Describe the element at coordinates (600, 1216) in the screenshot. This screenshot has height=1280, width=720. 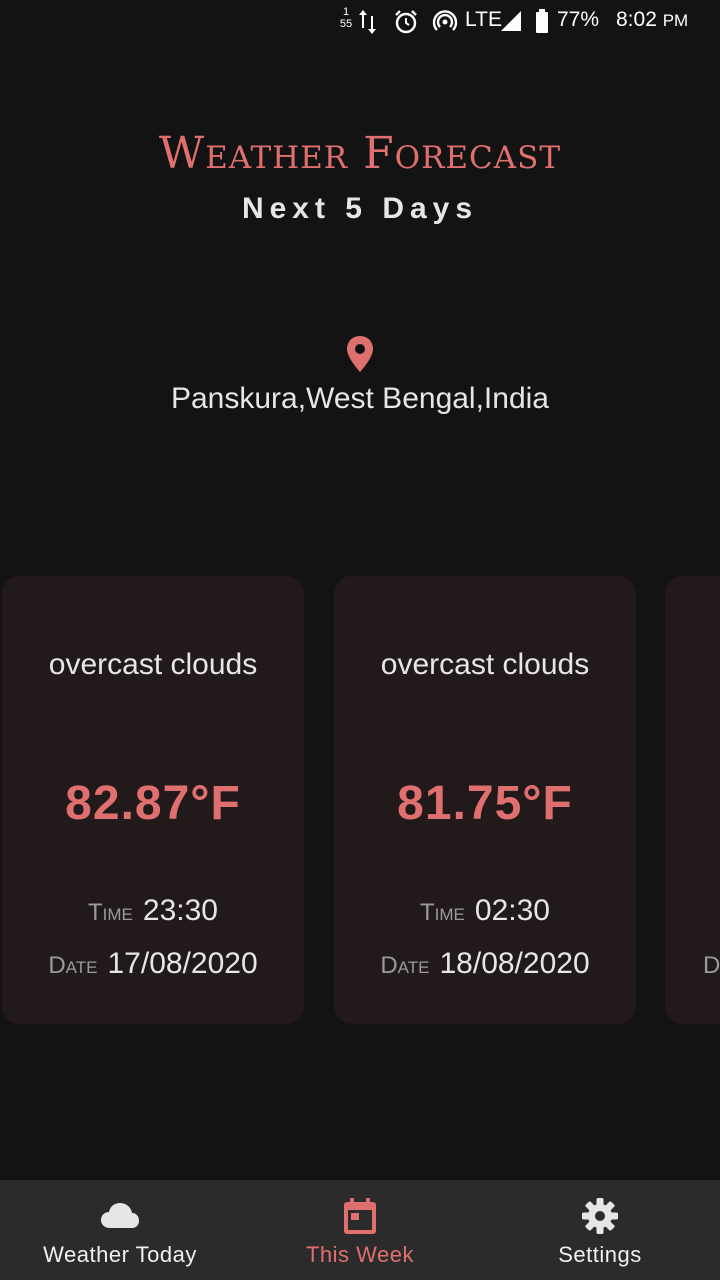
I see `gear-icon` at that location.